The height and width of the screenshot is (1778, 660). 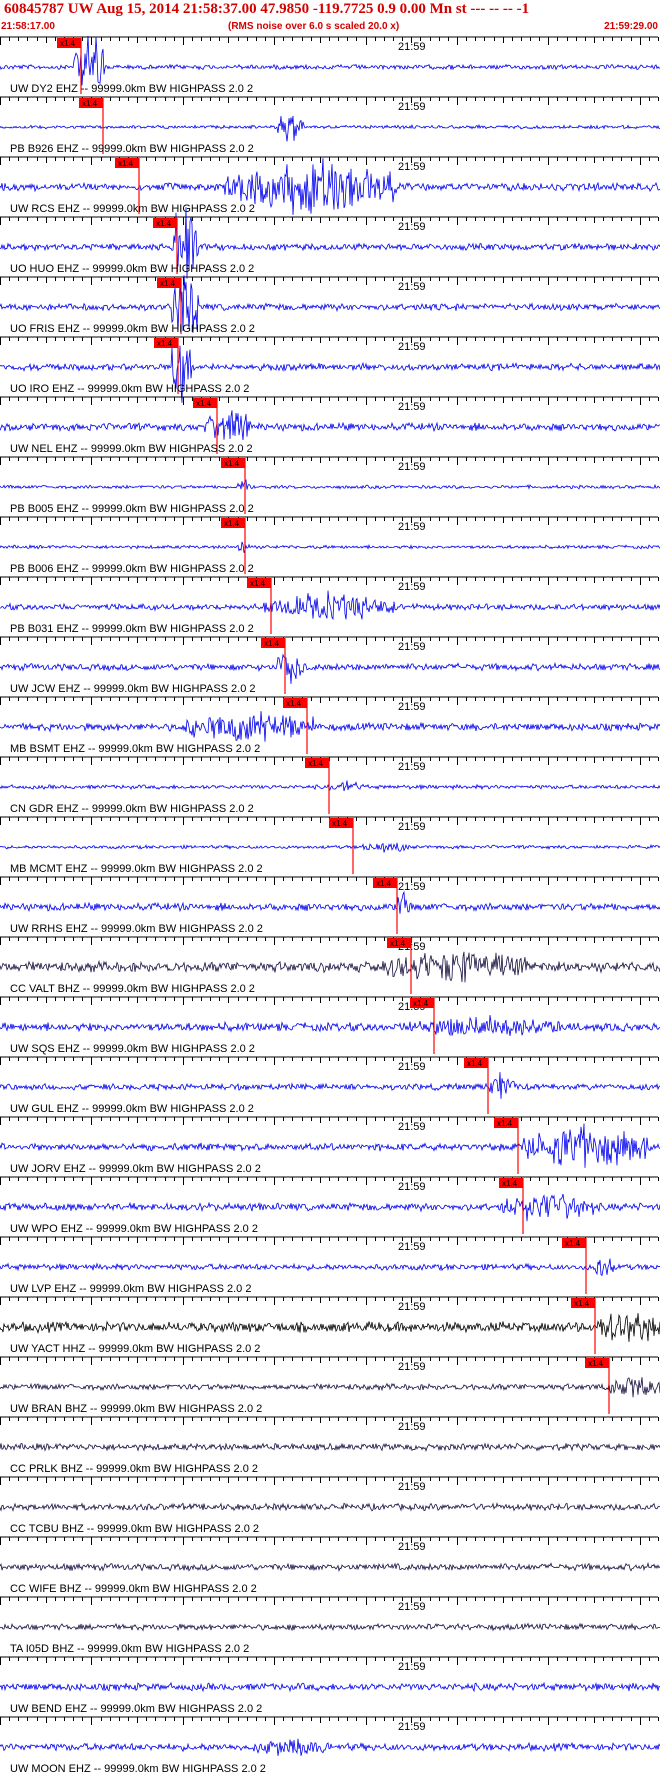 What do you see at coordinates (28, 26) in the screenshot?
I see `start-time: 21:58:17.00` at bounding box center [28, 26].